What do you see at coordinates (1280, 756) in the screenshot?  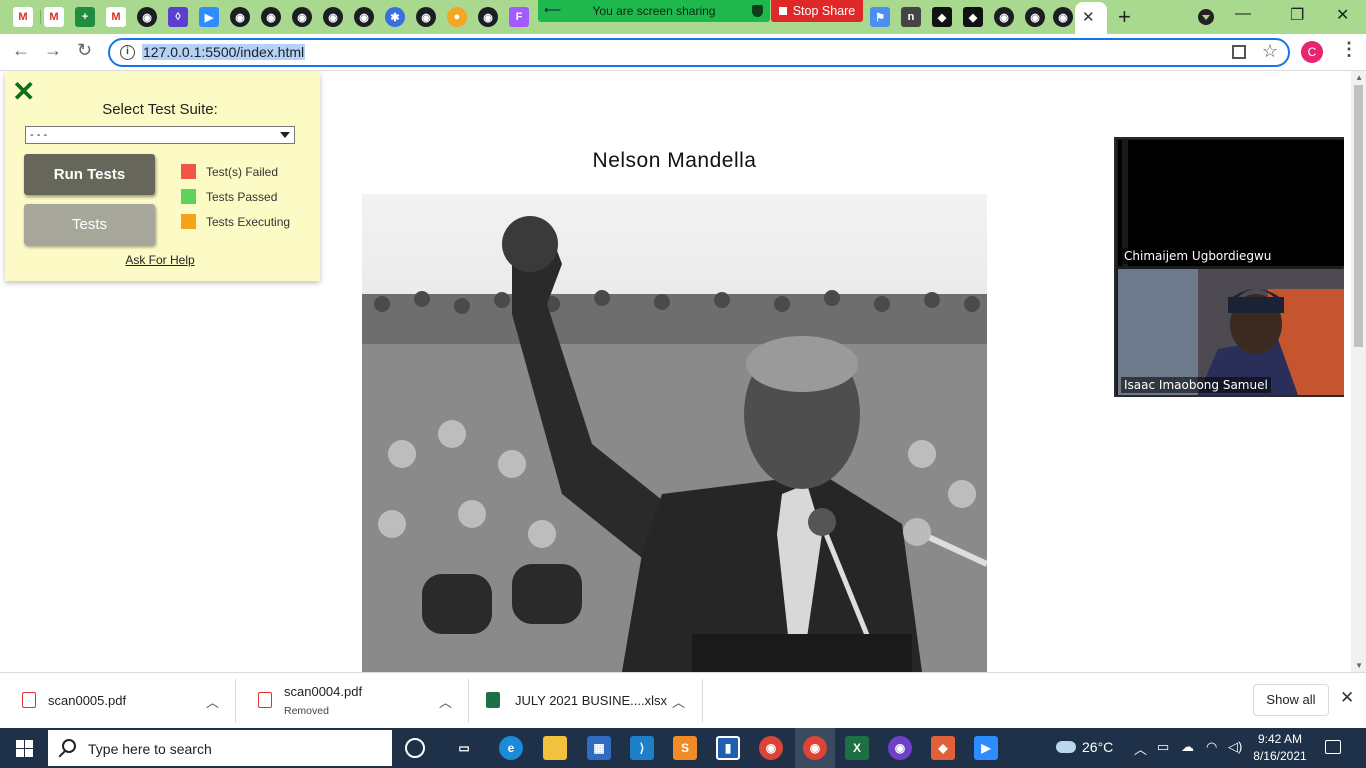 I see `clock-date: 8/16/2021` at bounding box center [1280, 756].